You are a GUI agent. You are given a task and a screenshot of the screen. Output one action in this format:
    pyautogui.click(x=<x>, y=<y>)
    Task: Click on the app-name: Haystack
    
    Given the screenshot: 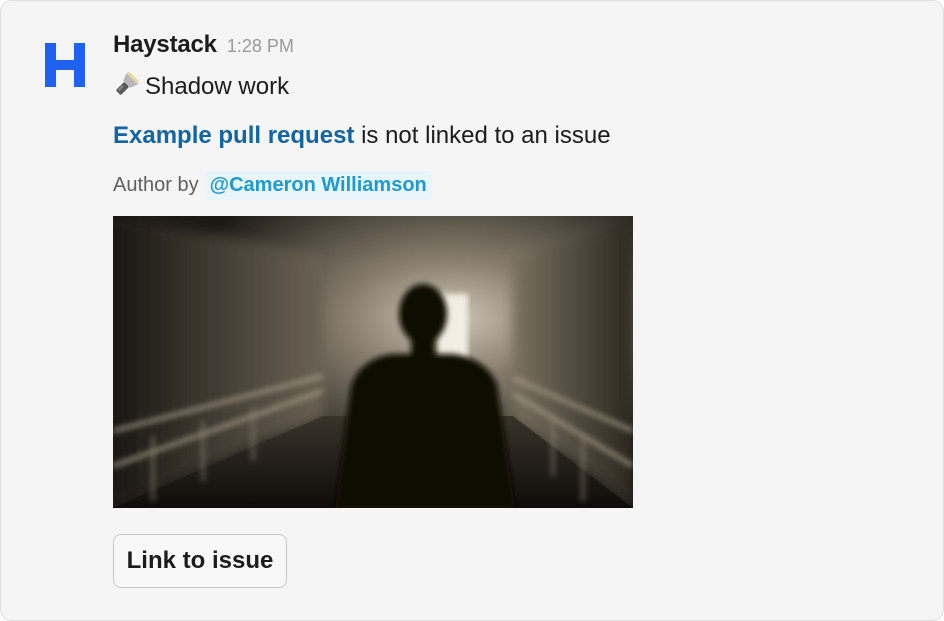 What is the action you would take?
    pyautogui.click(x=165, y=45)
    